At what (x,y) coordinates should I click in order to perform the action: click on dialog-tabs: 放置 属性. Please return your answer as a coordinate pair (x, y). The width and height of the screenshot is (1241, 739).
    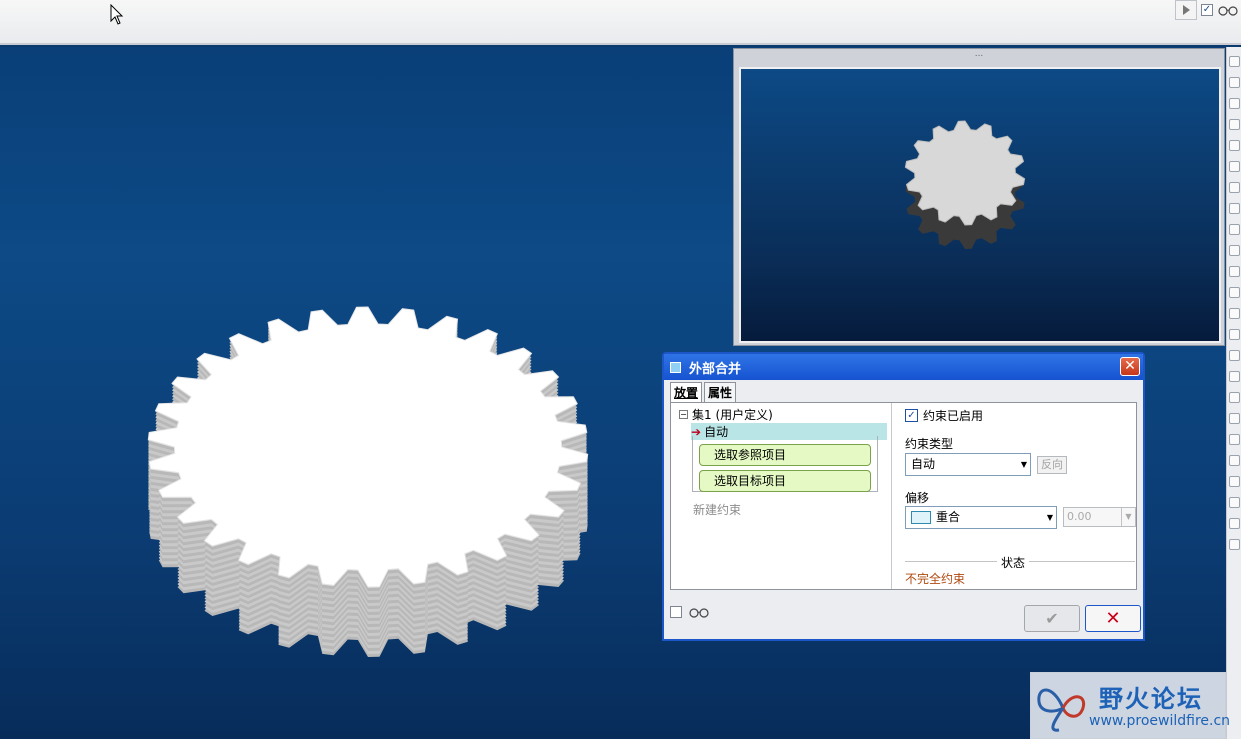
    Looking at the image, I should click on (703, 392).